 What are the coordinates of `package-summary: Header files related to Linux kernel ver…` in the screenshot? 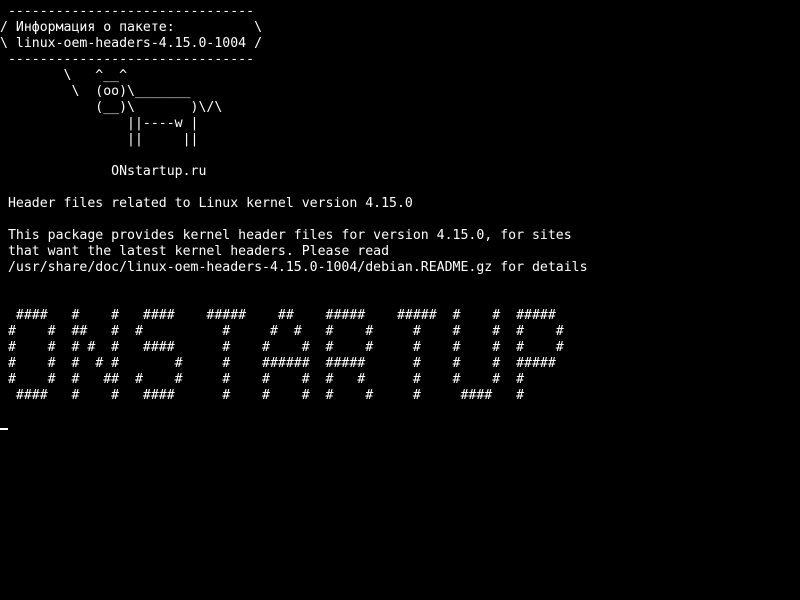 It's located at (206, 203).